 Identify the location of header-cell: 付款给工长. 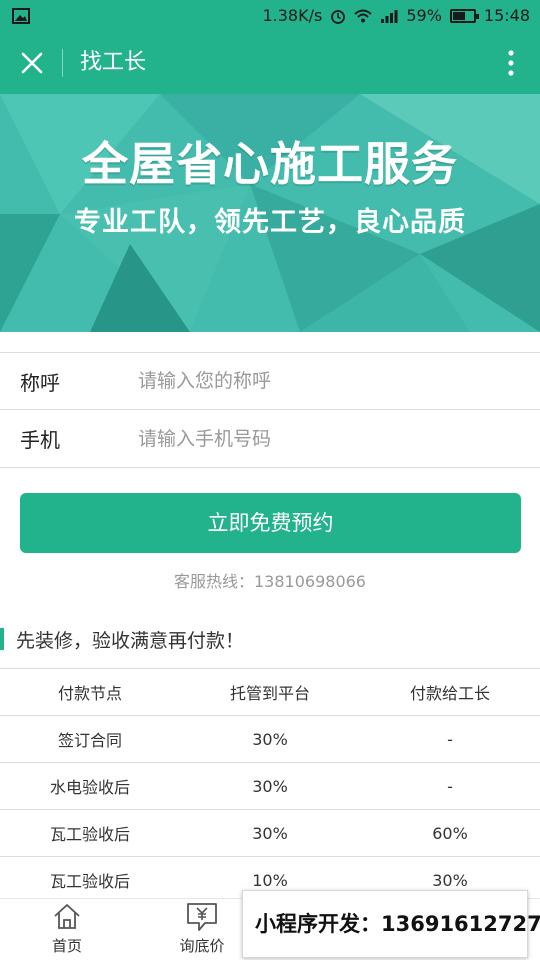
(449, 693).